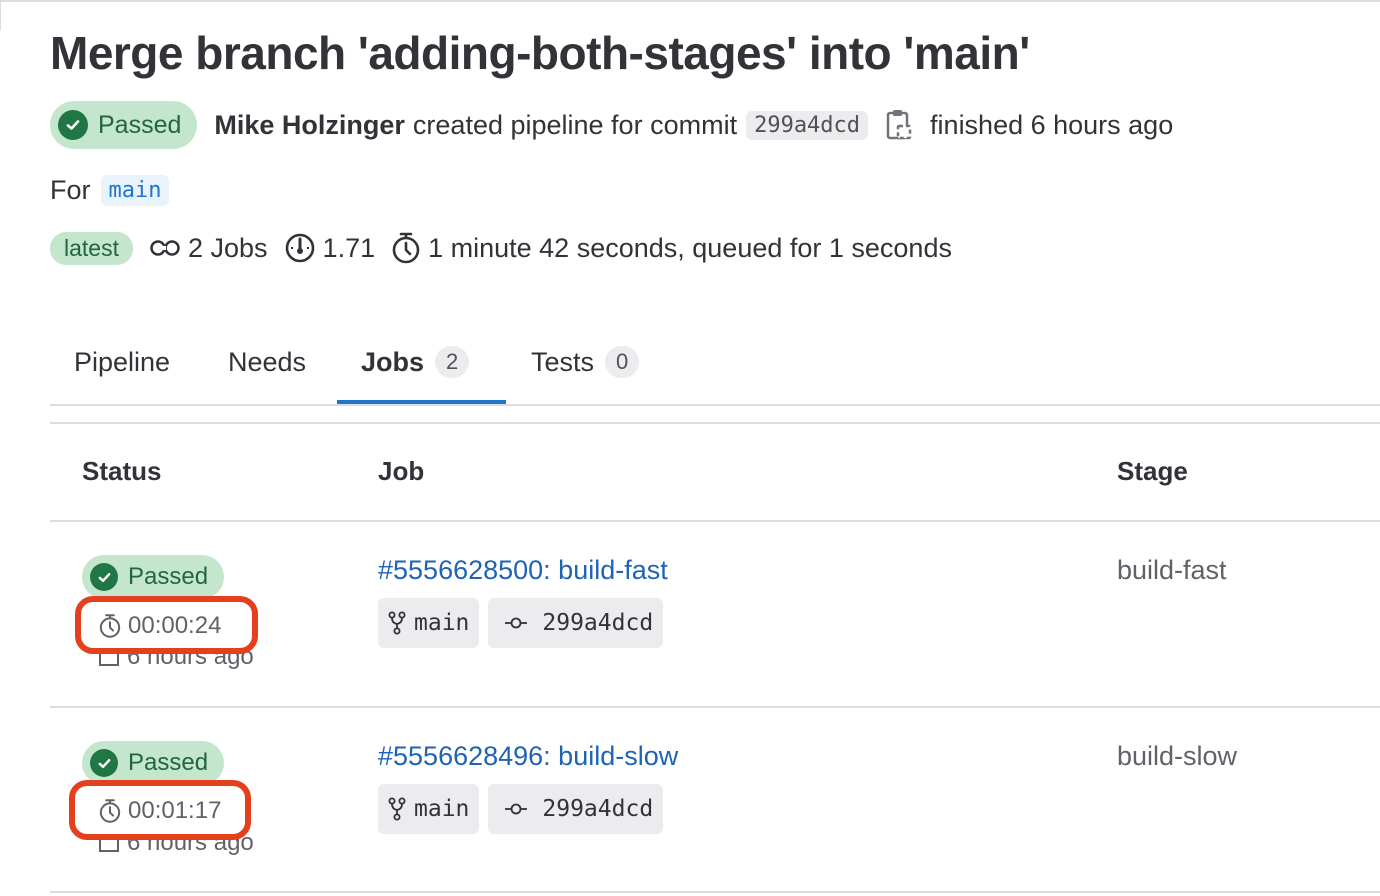  I want to click on annotation-highlight-box: 00:00:24, so click(166, 625).